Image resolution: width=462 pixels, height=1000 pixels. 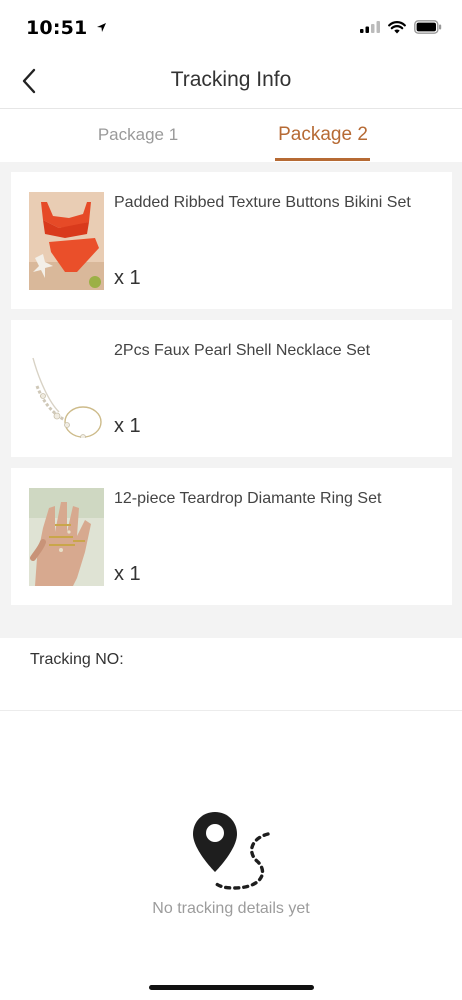 What do you see at coordinates (370, 27) in the screenshot?
I see `signal-icon` at bounding box center [370, 27].